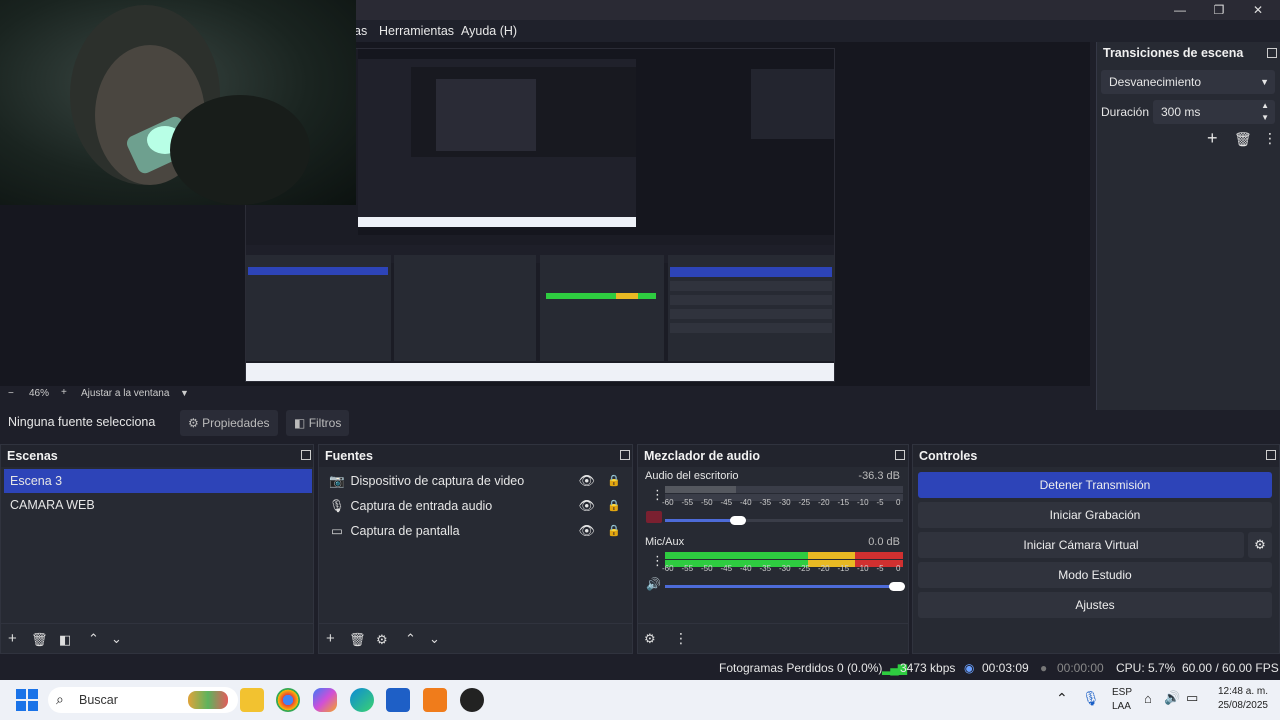 This screenshot has width=1280, height=720. What do you see at coordinates (157, 638) in the screenshot?
I see `scenes-toolbar: + 🗑 ◧ ⌃ ⌄` at bounding box center [157, 638].